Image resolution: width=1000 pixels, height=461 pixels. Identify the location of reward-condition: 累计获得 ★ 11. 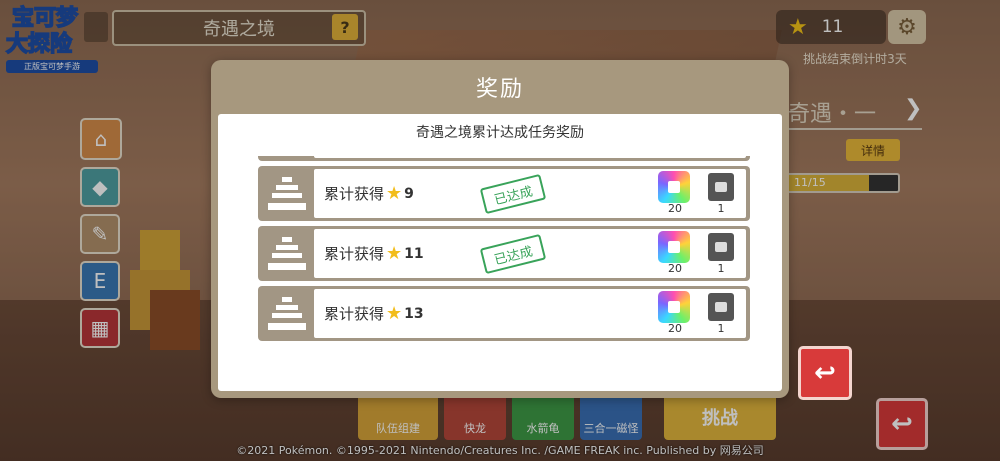
(374, 253).